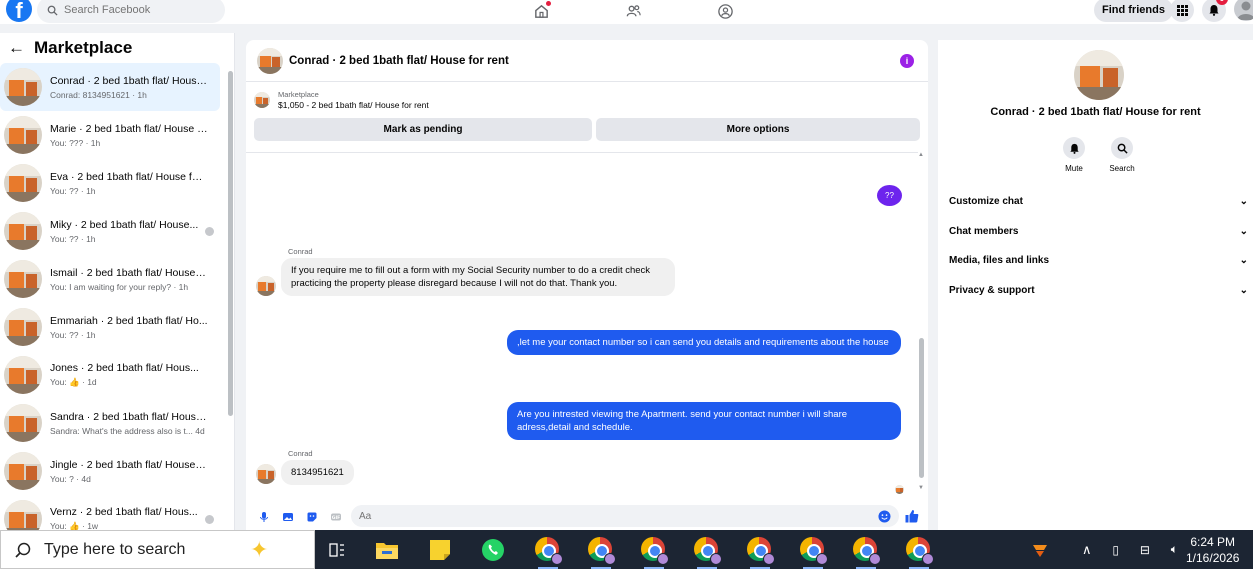 This screenshot has height=569, width=1253. What do you see at coordinates (1074, 155) in the screenshot?
I see `mute-button: Mute` at bounding box center [1074, 155].